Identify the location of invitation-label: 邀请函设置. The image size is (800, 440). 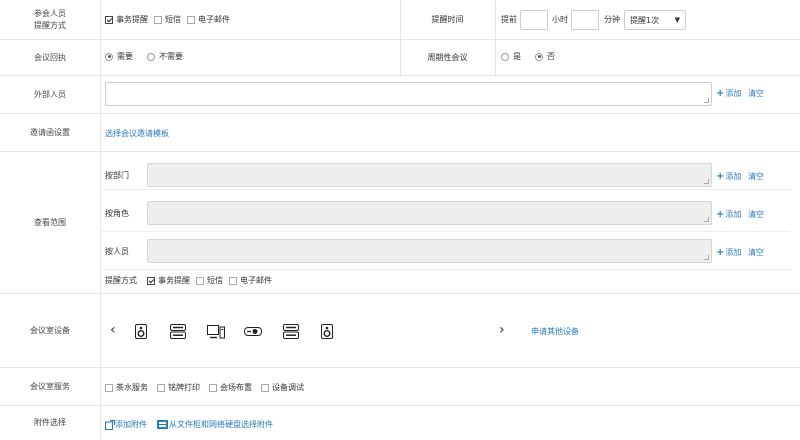
(50, 132).